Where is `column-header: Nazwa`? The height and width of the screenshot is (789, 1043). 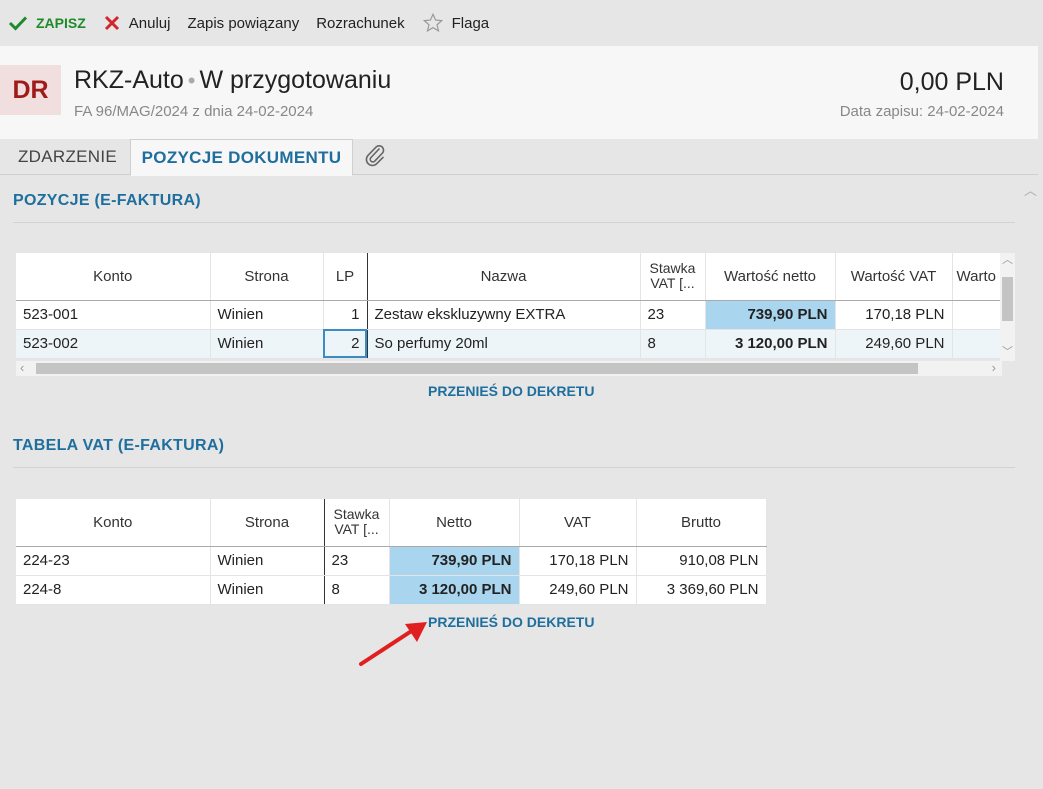 column-header: Nazwa is located at coordinates (504, 277).